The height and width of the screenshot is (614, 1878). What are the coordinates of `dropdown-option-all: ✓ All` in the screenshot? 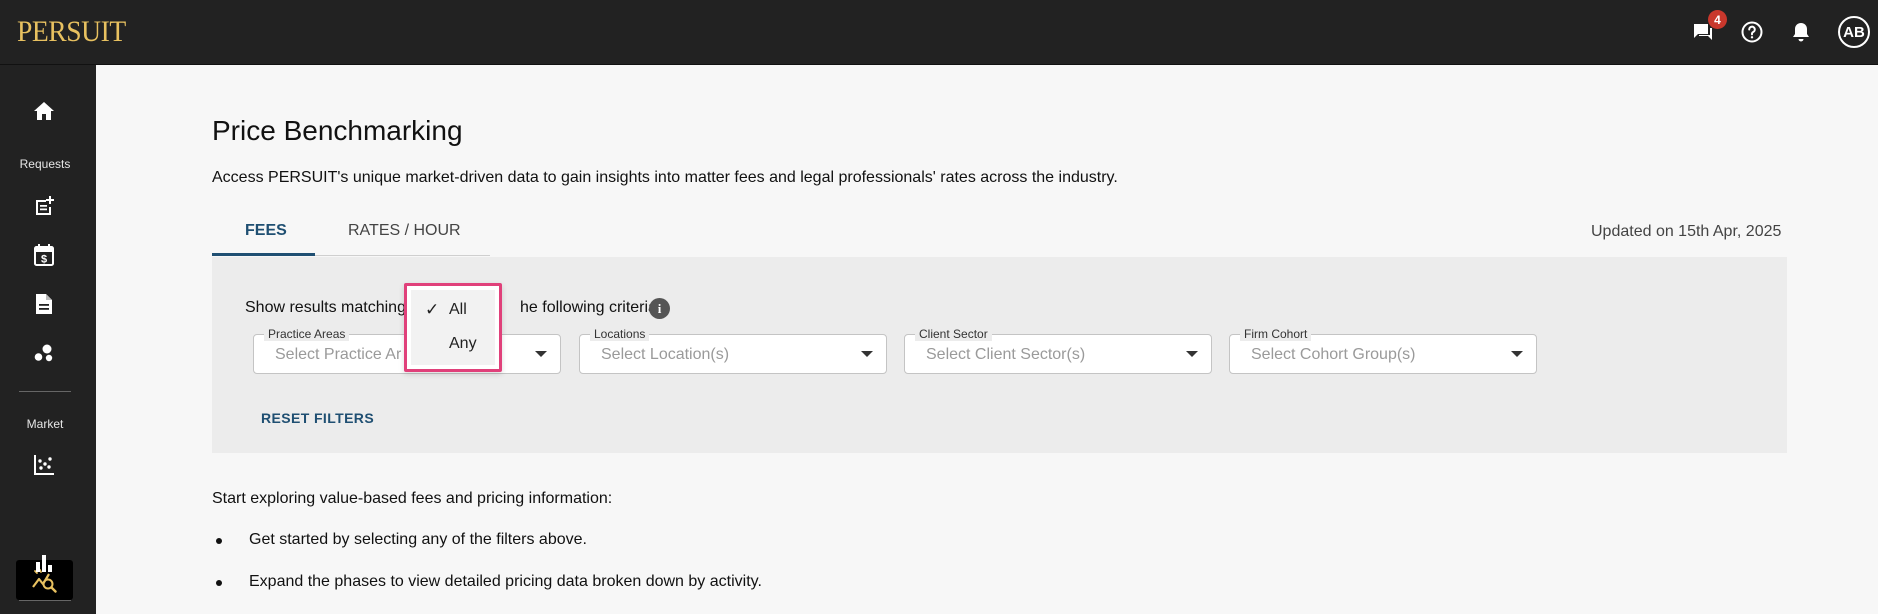 It's located at (453, 309).